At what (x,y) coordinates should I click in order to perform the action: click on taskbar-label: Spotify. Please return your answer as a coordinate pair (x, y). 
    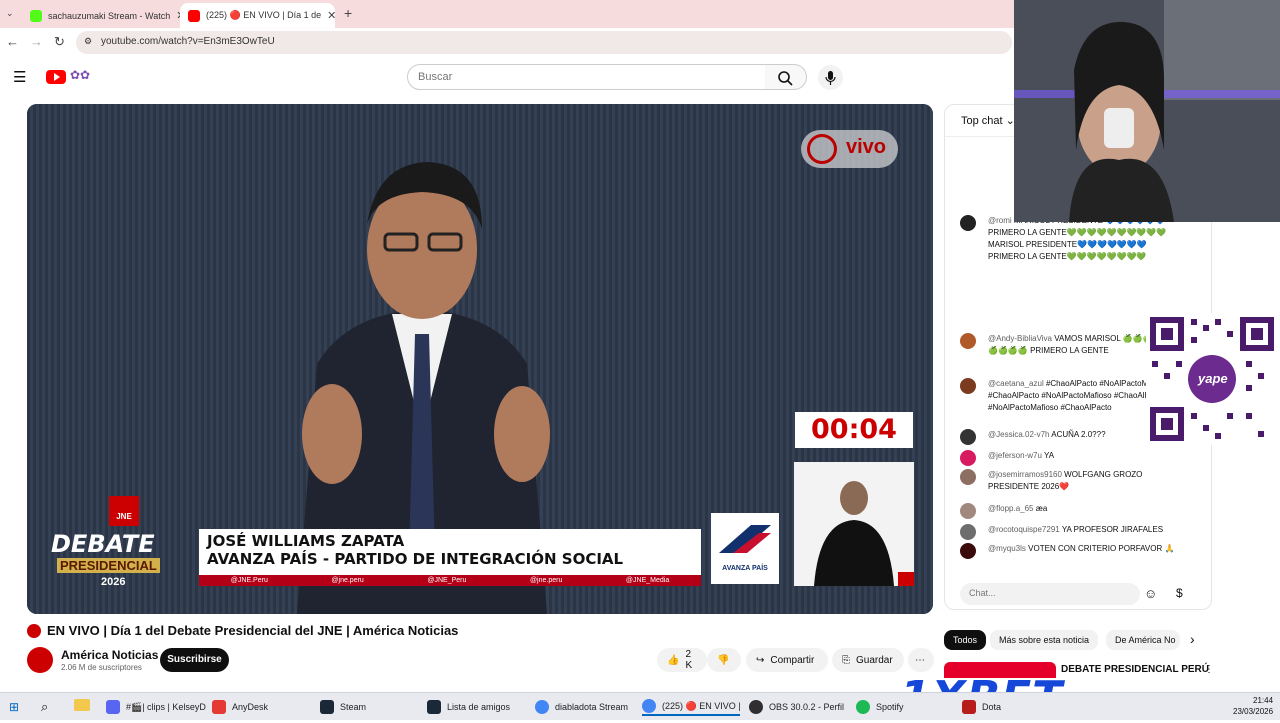
    Looking at the image, I should click on (890, 707).